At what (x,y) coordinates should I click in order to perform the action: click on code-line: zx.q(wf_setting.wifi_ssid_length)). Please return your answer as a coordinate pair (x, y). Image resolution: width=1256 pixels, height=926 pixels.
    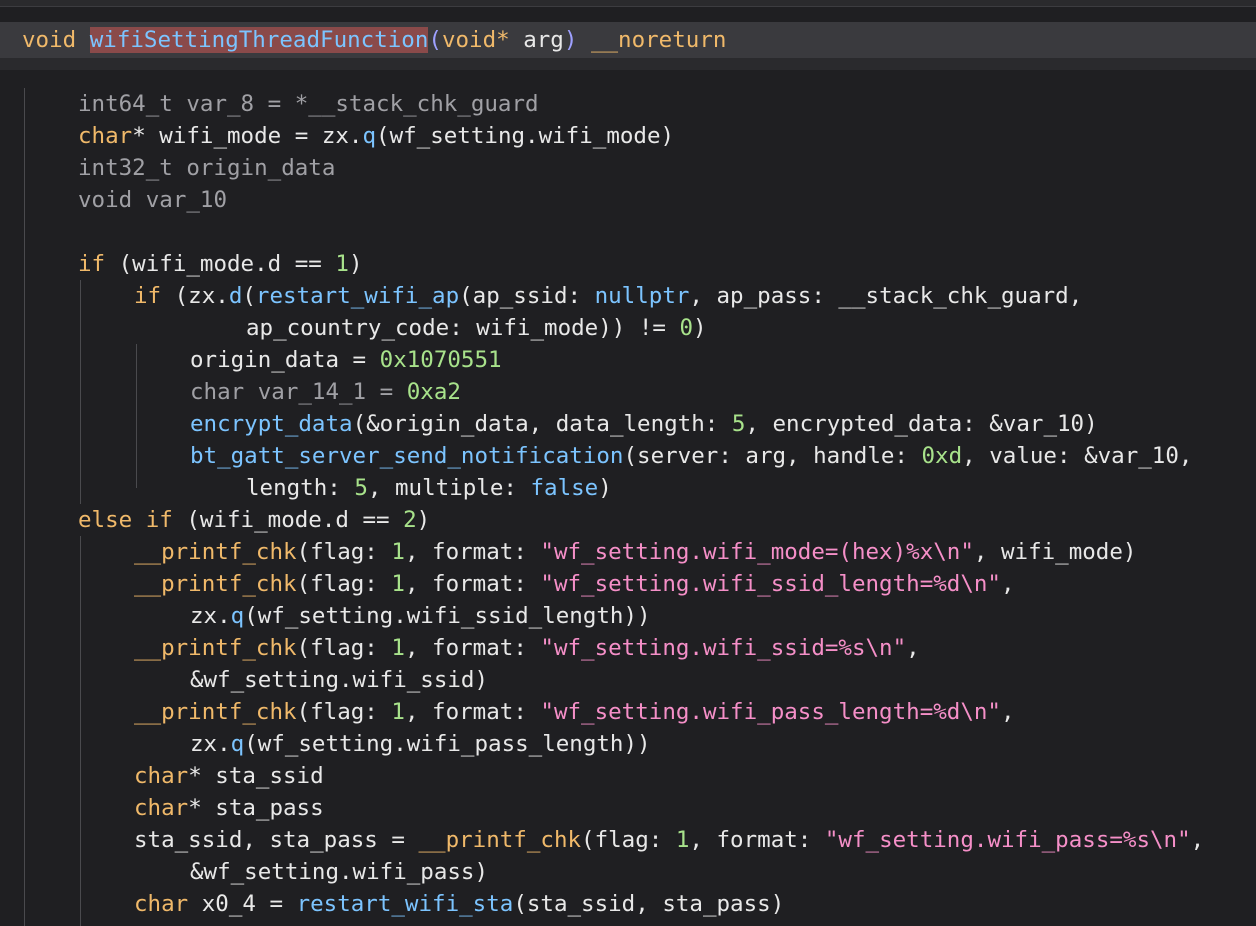
    Looking at the image, I should click on (628, 616).